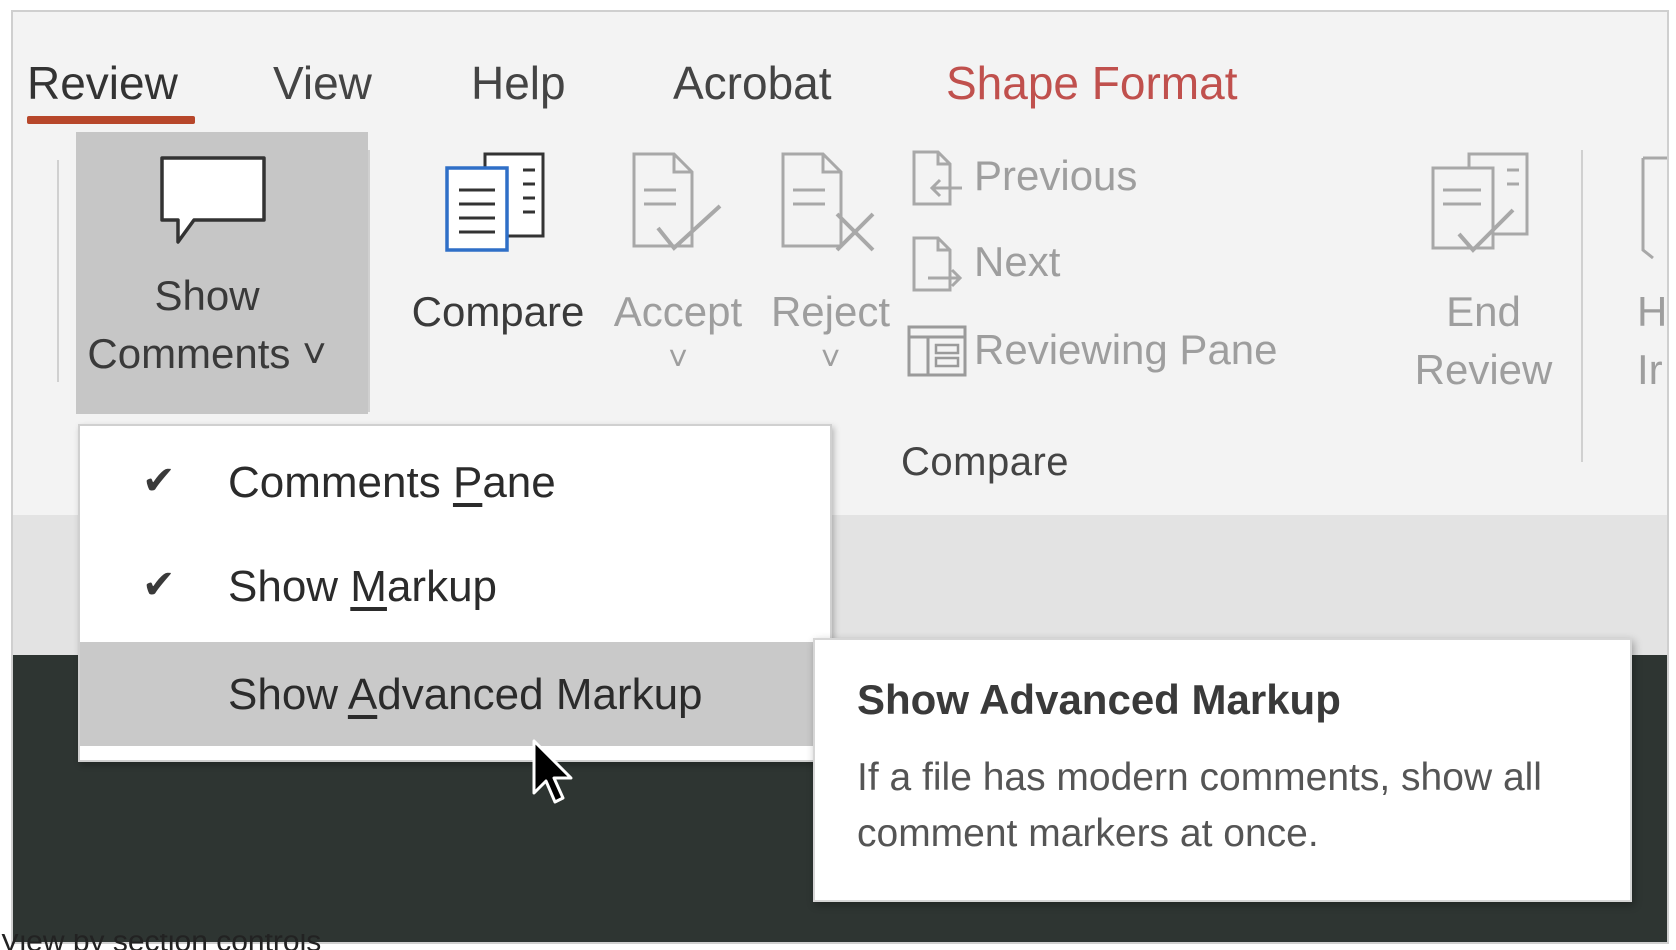 Image resolution: width=1676 pixels, height=950 pixels. What do you see at coordinates (518, 83) in the screenshot?
I see `tab-help: Help` at bounding box center [518, 83].